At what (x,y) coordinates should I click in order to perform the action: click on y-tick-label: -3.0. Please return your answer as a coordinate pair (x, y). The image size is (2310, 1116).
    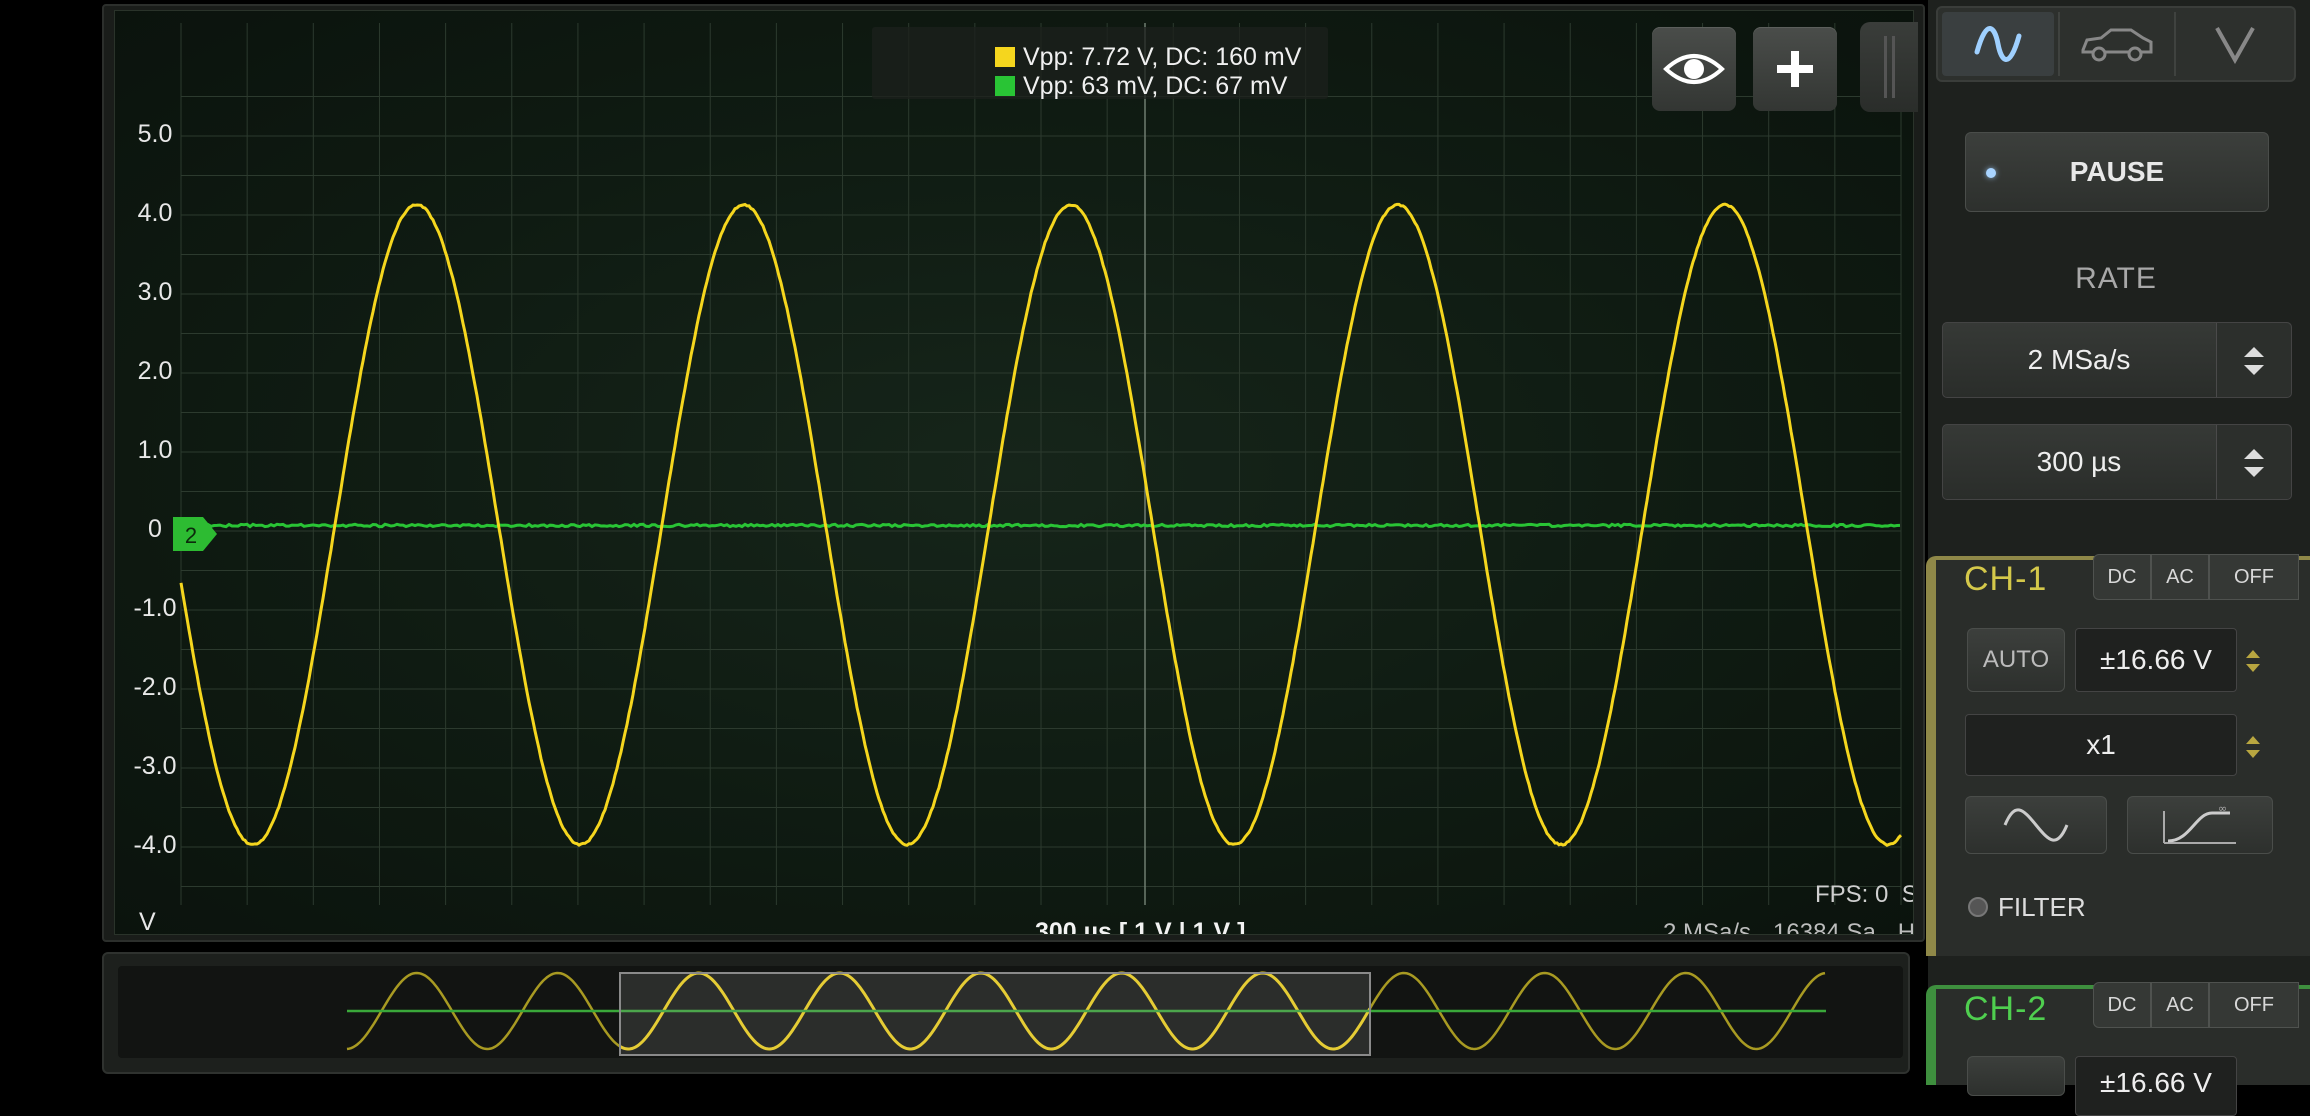
    Looking at the image, I should click on (155, 766).